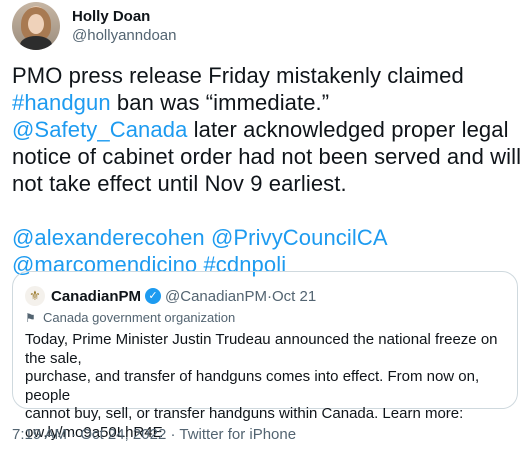 Image resolution: width=532 pixels, height=456 pixels. I want to click on quoted-author-name: CanadianPM, so click(96, 296).